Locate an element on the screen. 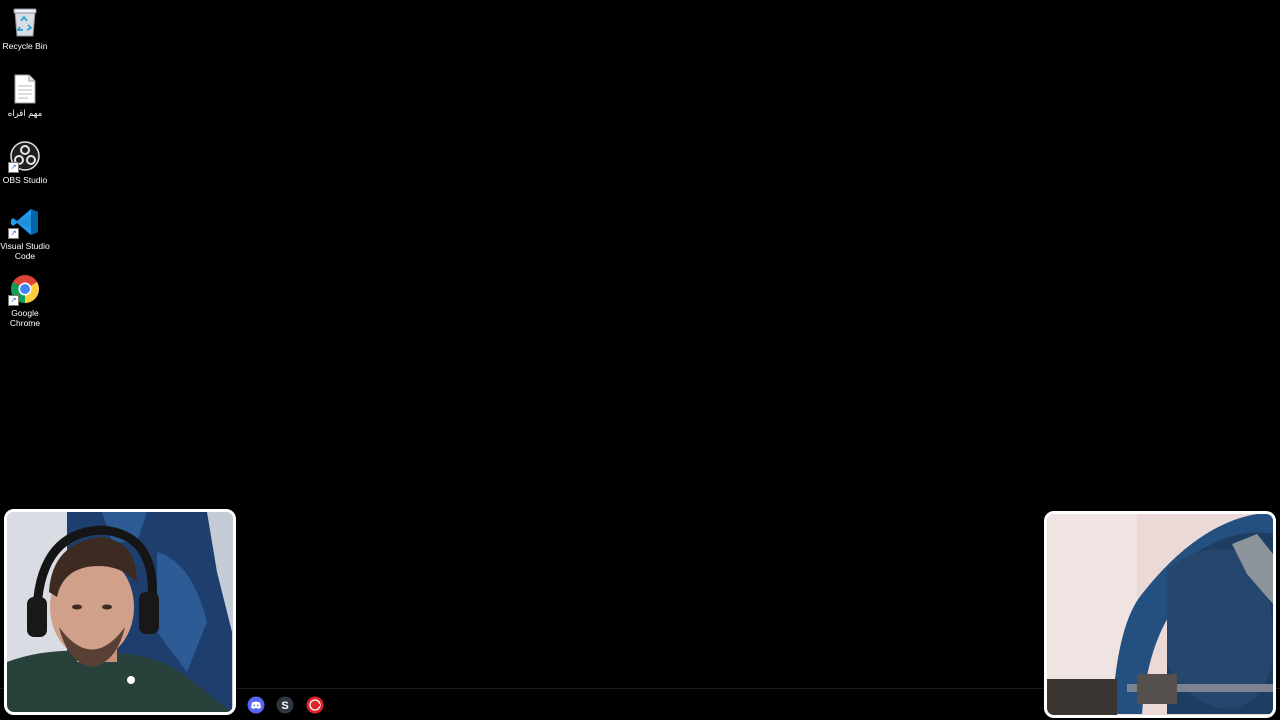 The height and width of the screenshot is (720, 1280). taskbar-app-steam: S is located at coordinates (285, 705).